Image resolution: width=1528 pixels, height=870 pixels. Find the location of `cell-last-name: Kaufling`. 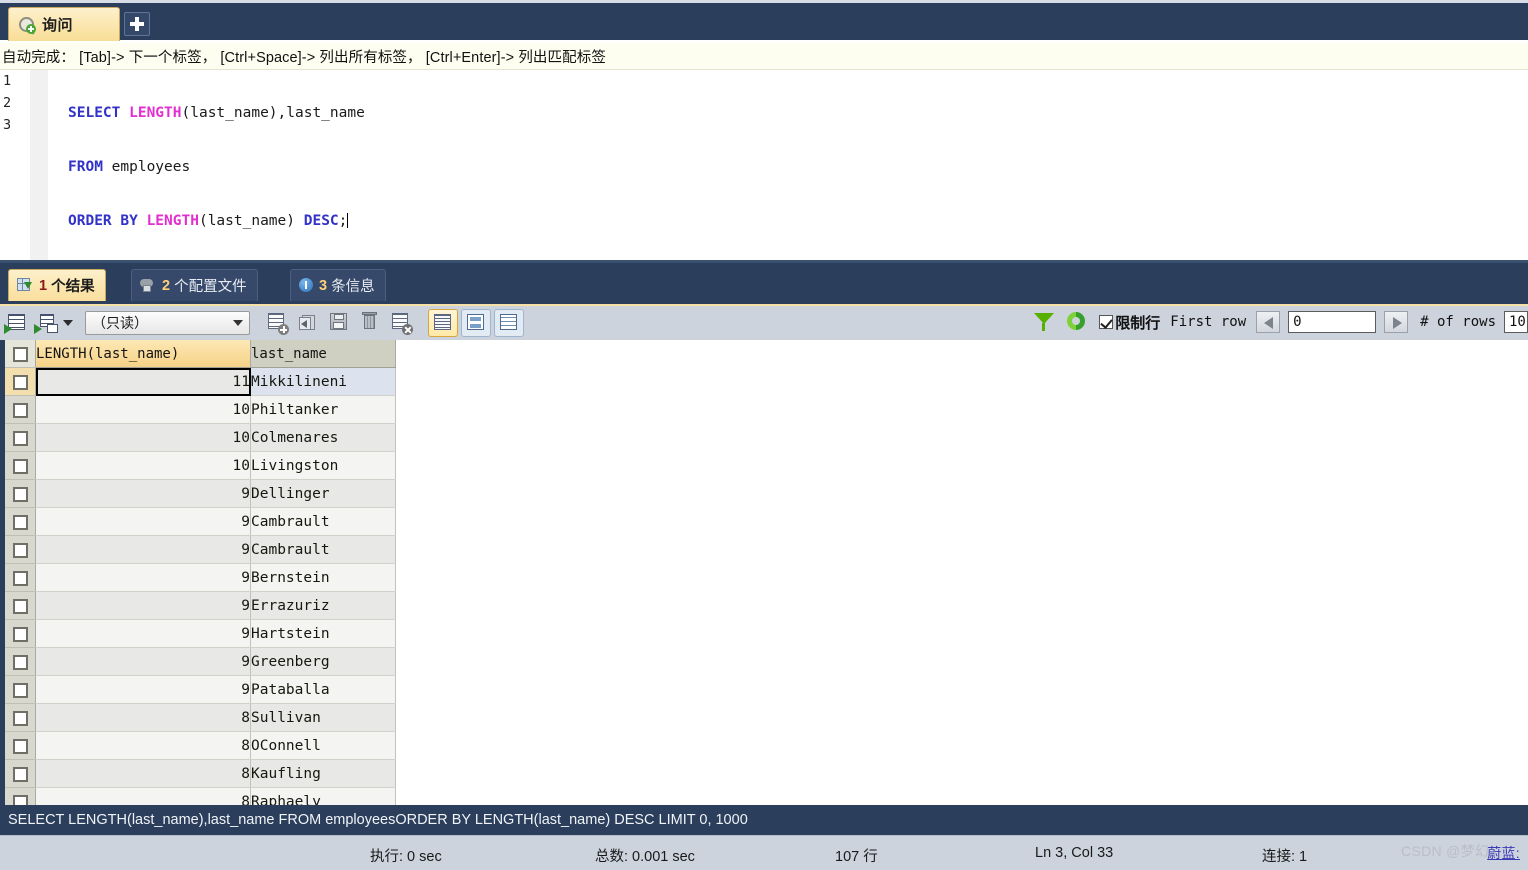

cell-last-name: Kaufling is located at coordinates (323, 773).